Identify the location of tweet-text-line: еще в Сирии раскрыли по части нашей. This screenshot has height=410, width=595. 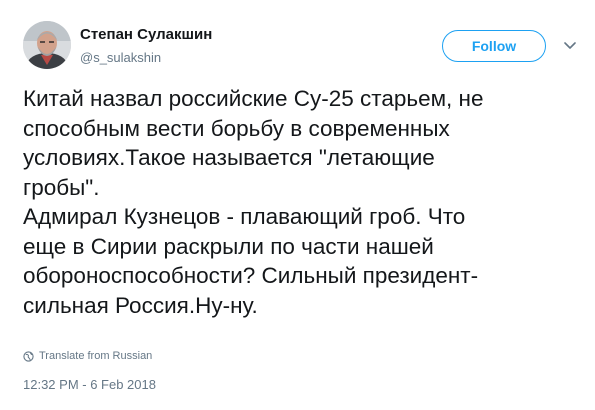
(228, 246).